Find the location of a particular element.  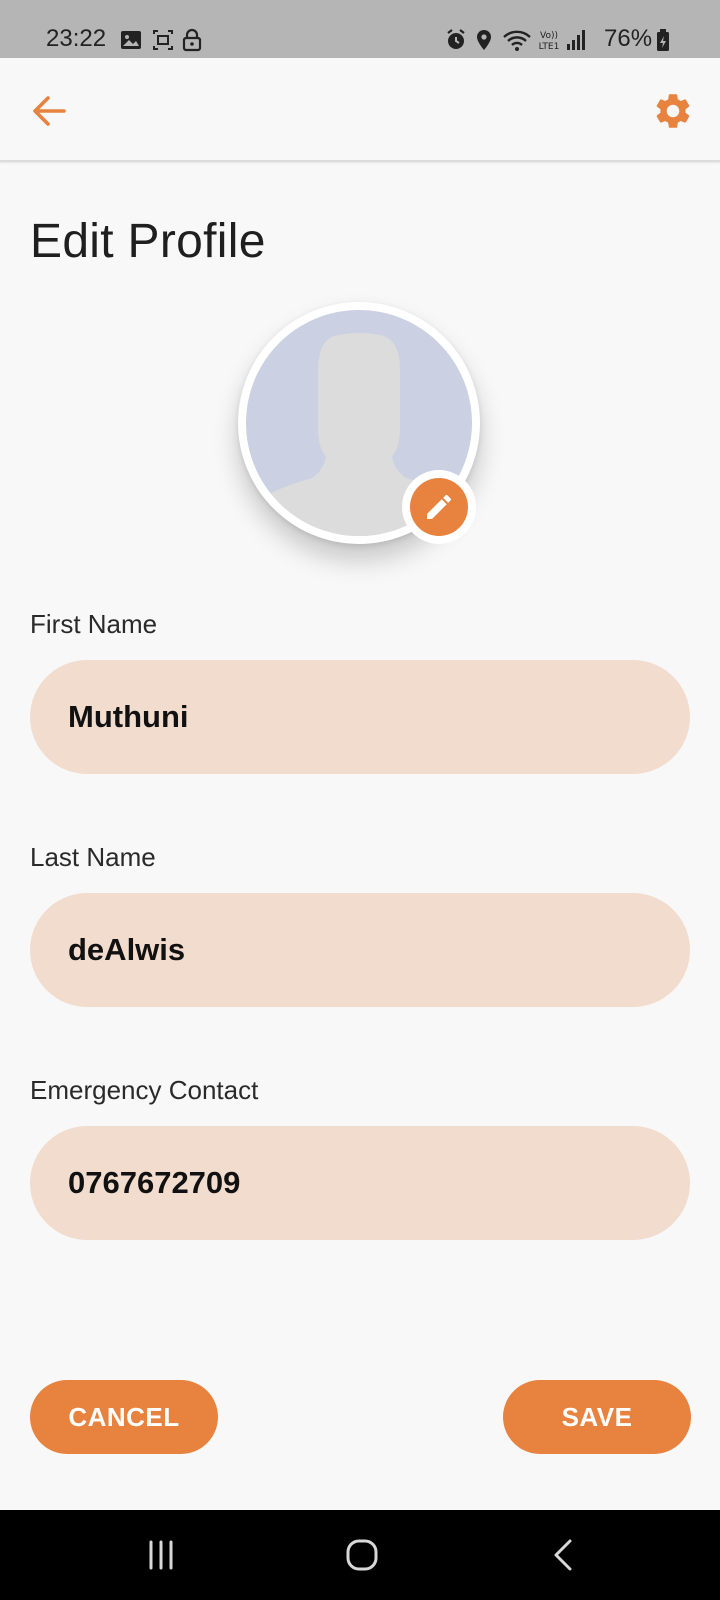

status-bar: 23:22 Vo)) LTE1 76% is located at coordinates (360, 29).